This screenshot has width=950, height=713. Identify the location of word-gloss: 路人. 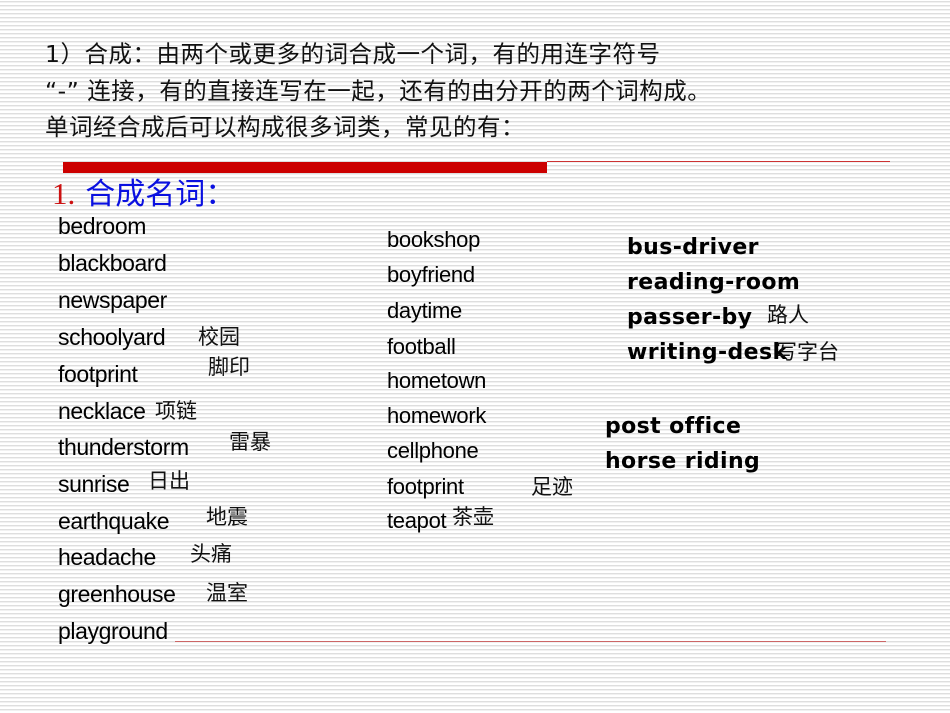
(788, 315).